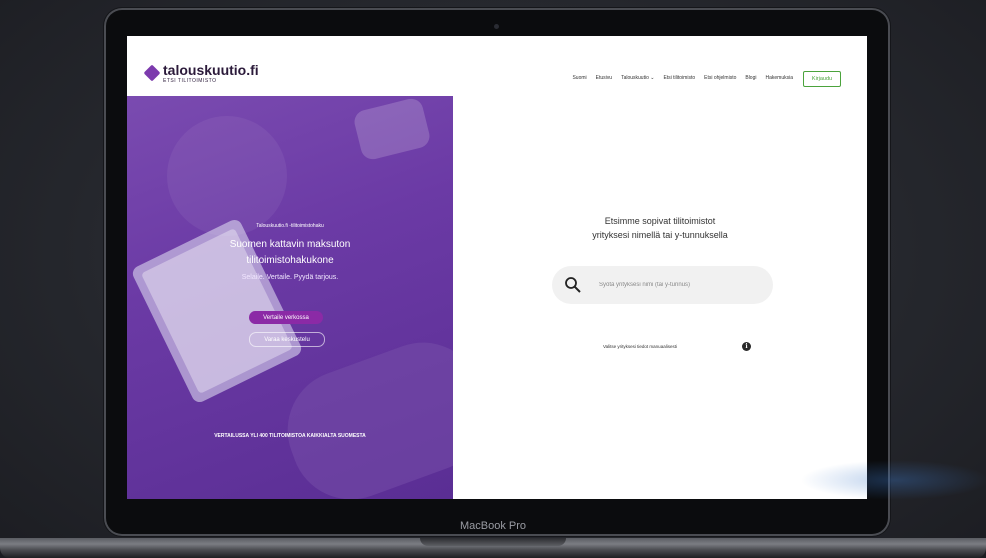 The image size is (986, 558). What do you see at coordinates (493, 548) in the screenshot?
I see `laptop-base` at bounding box center [493, 548].